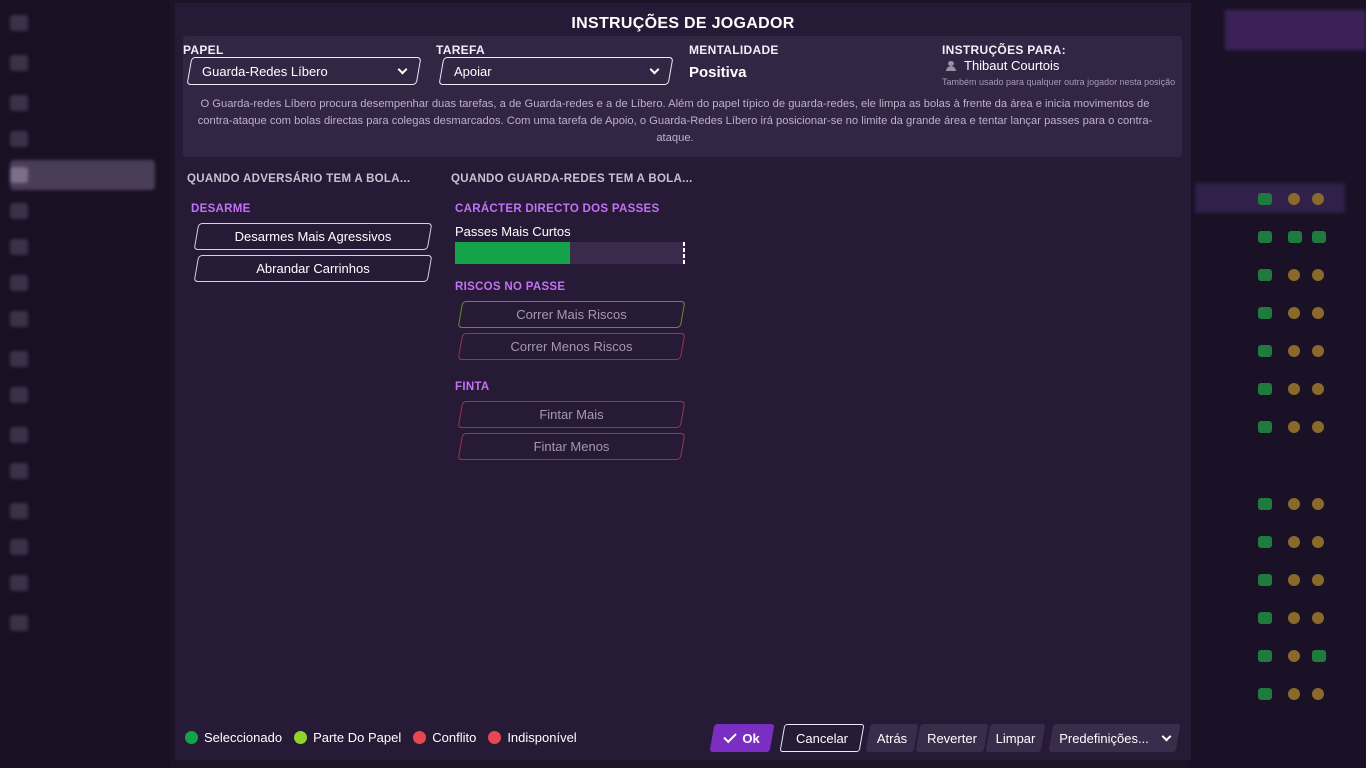 This screenshot has height=768, width=1366. Describe the element at coordinates (472, 387) in the screenshot. I see `dribbling-heading: FINTA` at that location.